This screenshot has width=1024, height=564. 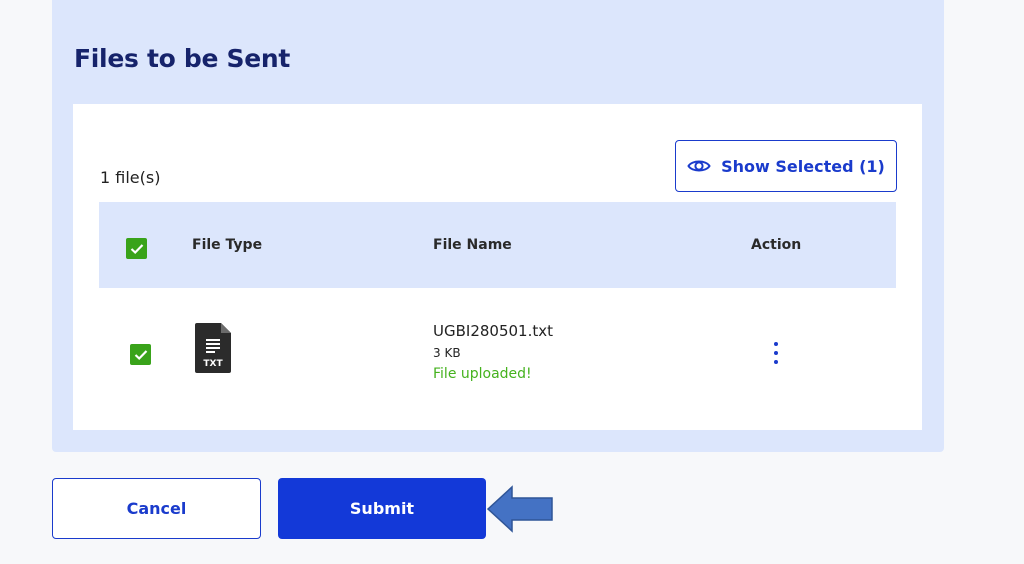 I want to click on annotation-arrow-icon, so click(x=520, y=509).